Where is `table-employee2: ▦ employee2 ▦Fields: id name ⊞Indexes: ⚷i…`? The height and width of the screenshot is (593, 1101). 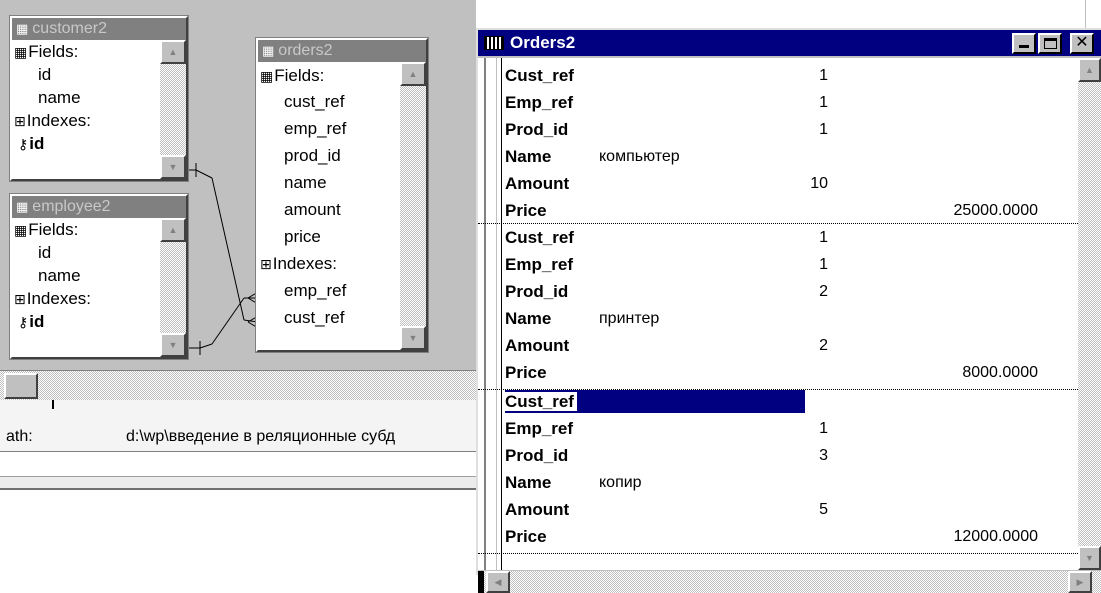 table-employee2: ▦ employee2 ▦Fields: id name ⊞Indexes: ⚷i… is located at coordinates (99, 276).